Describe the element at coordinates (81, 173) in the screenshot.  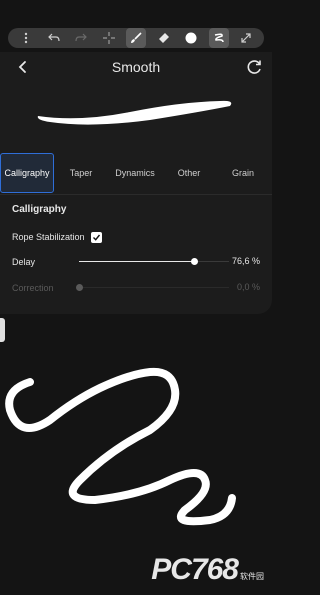
I see `tab-taper: Taper` at that location.